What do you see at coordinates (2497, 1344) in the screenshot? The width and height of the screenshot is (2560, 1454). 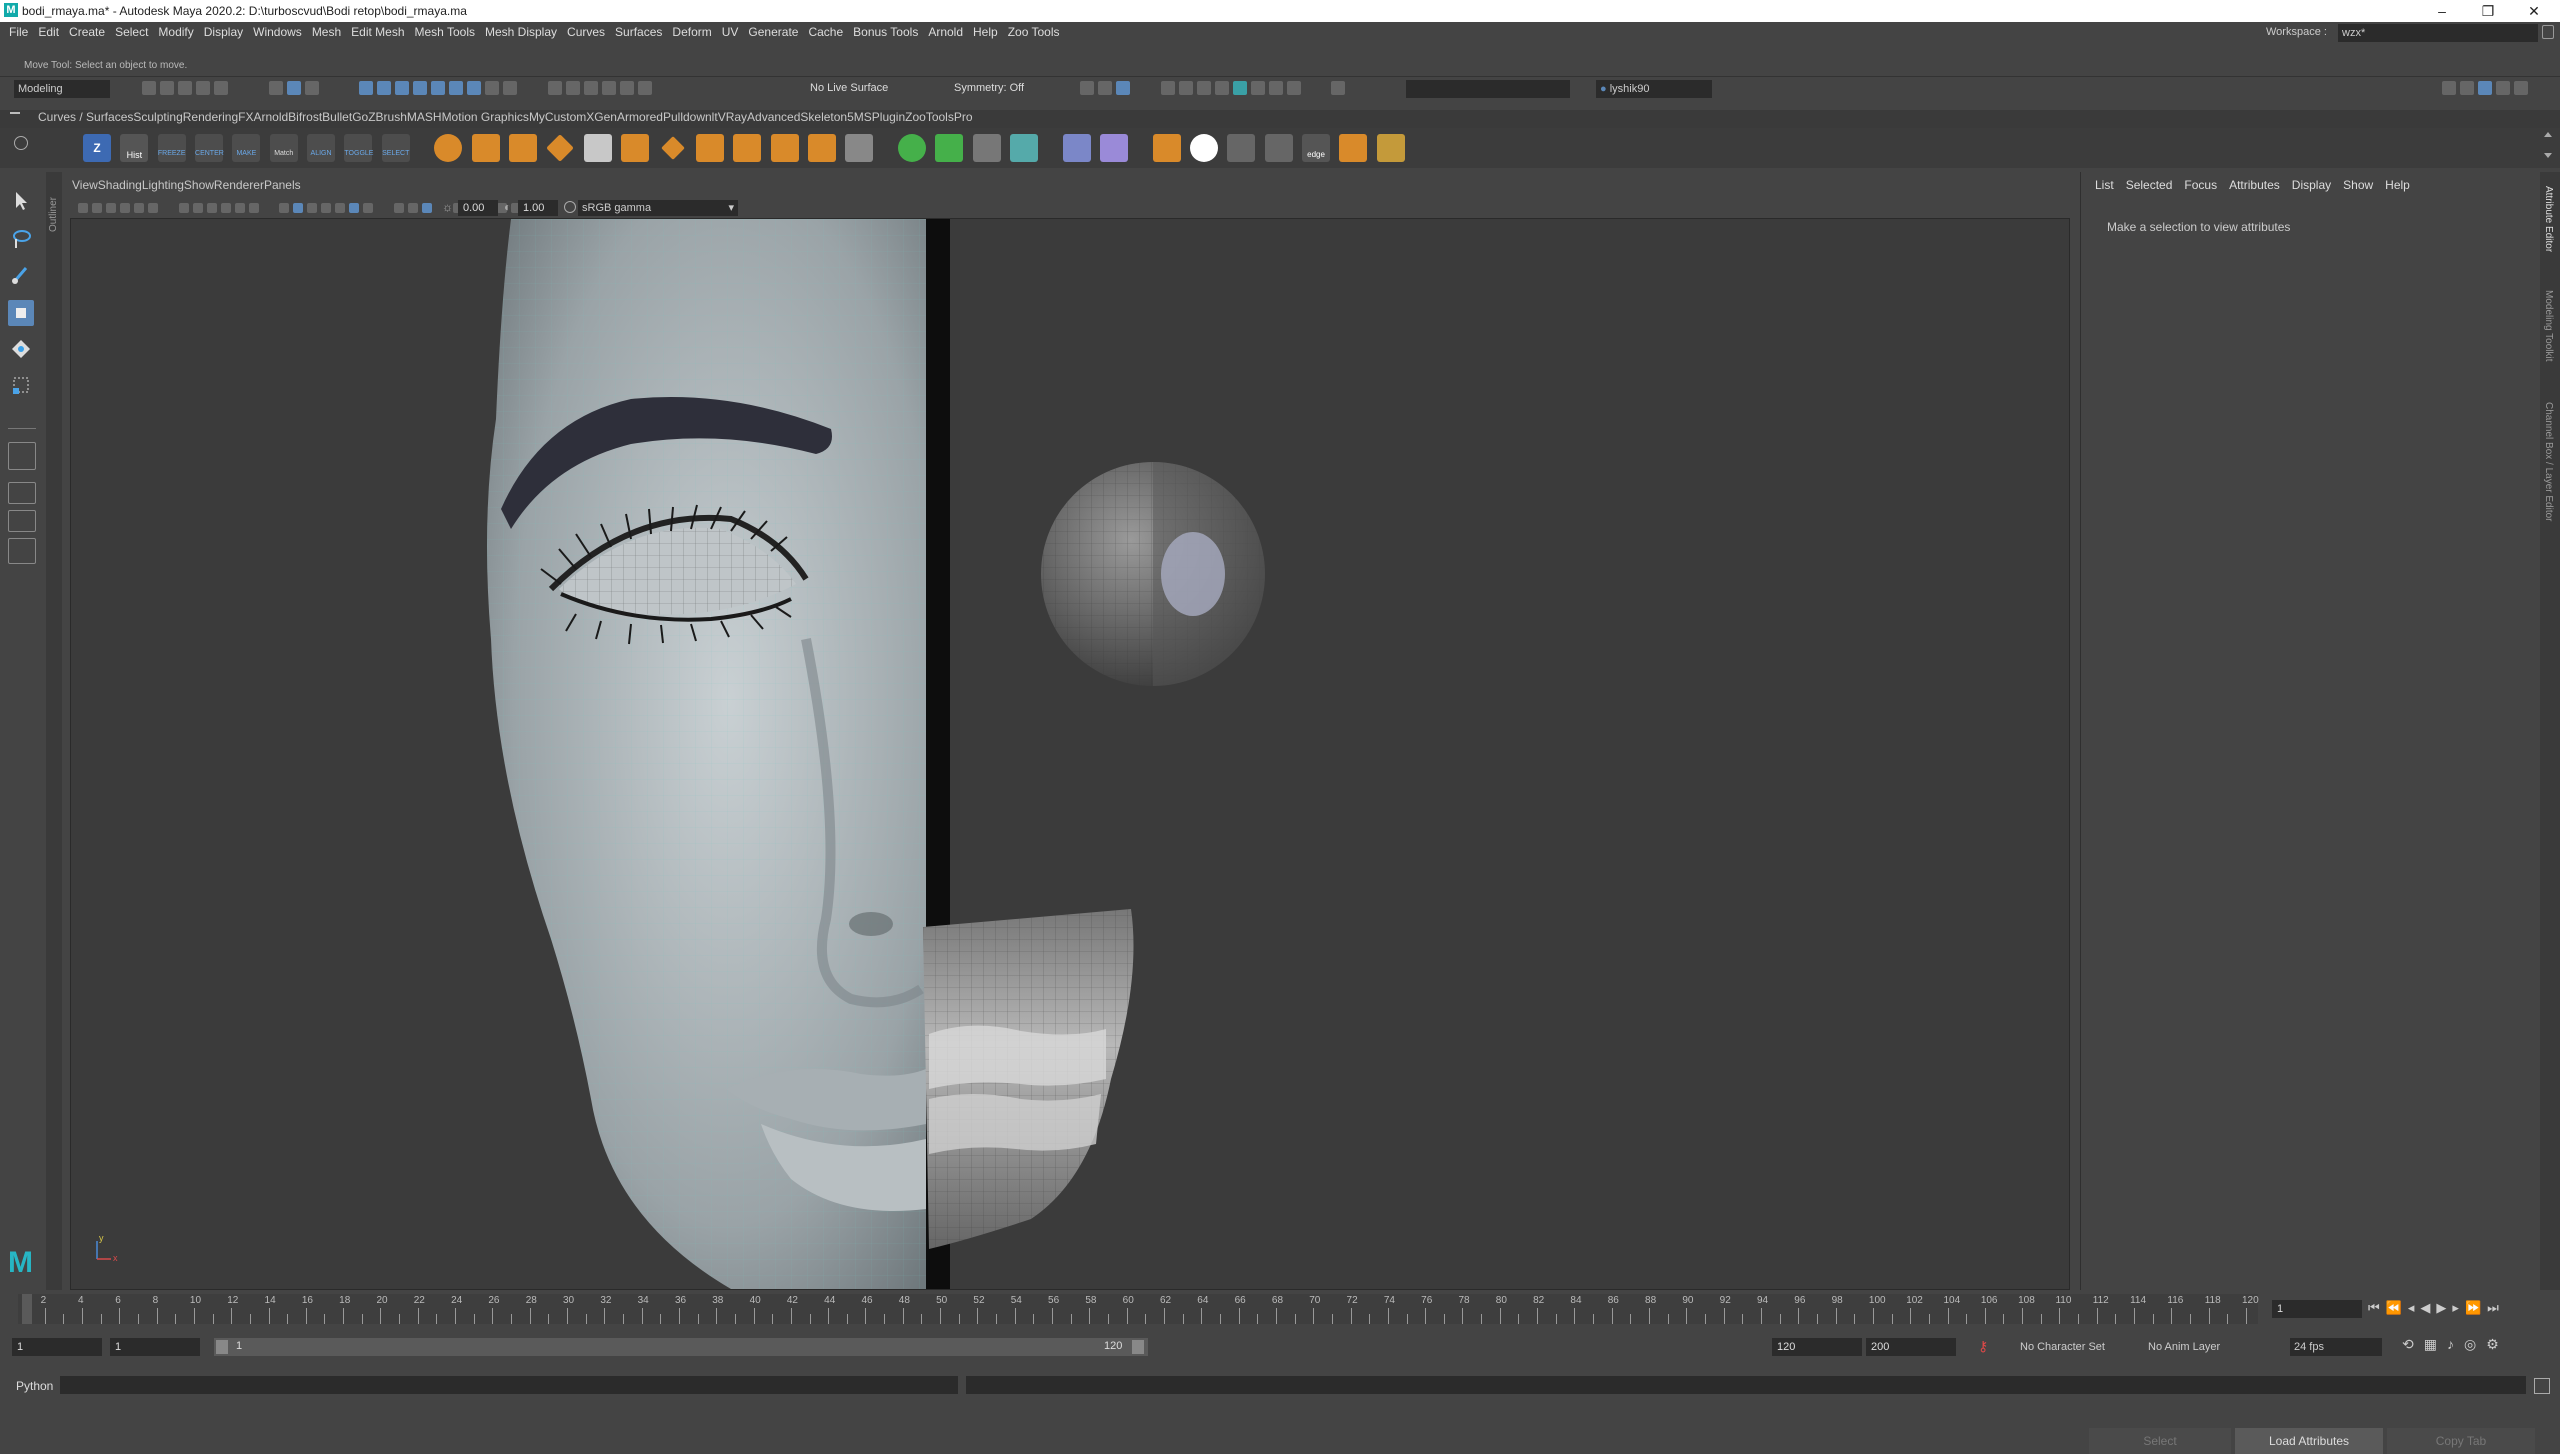 I see `preferences-icon: ⚙` at bounding box center [2497, 1344].